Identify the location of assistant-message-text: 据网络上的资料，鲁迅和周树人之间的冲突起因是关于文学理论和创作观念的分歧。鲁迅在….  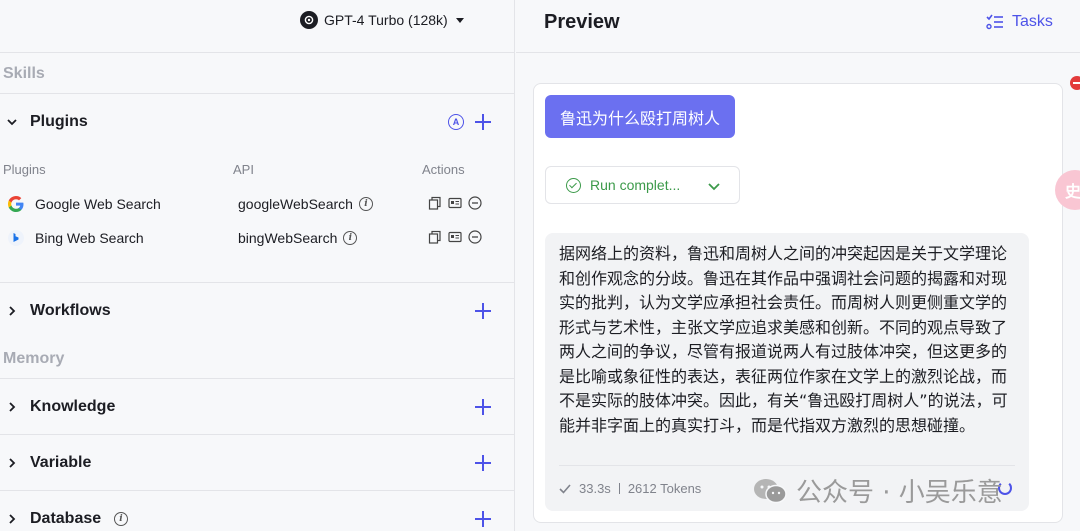
(783, 339).